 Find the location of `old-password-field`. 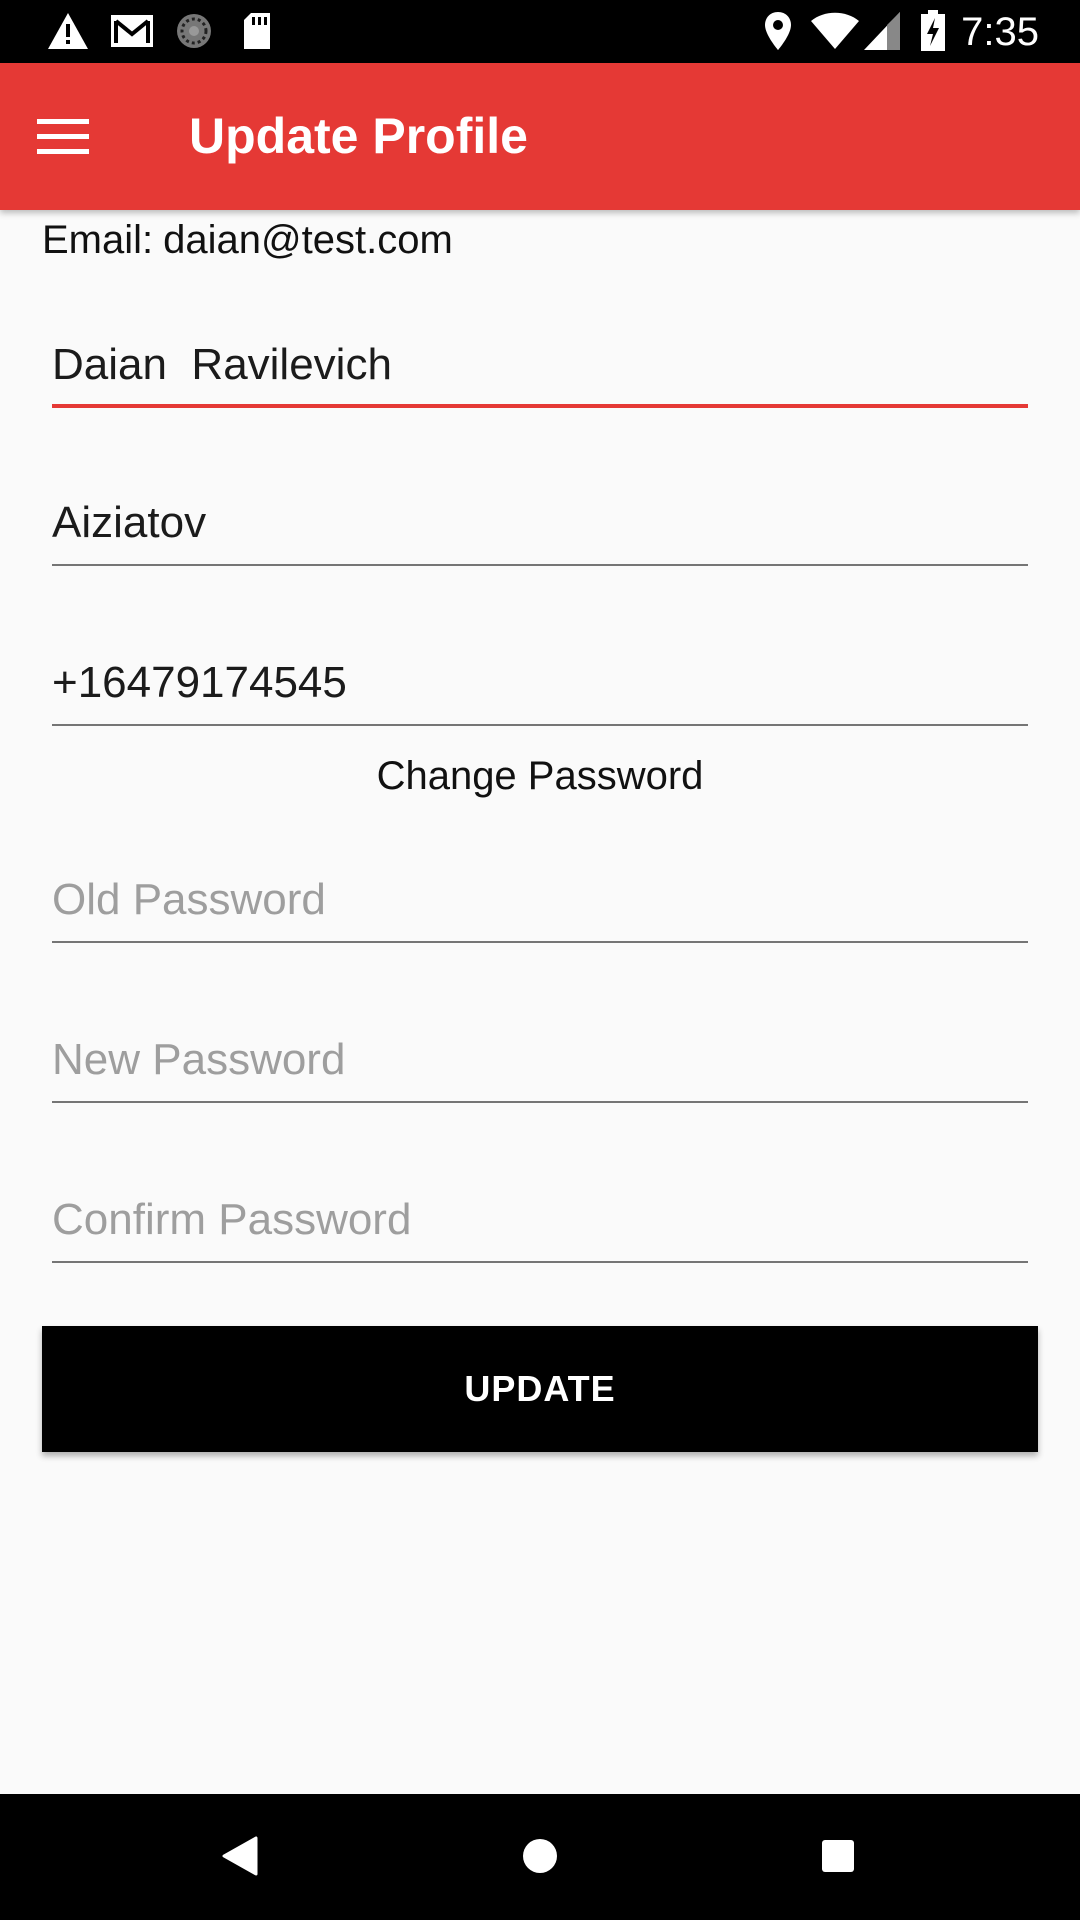

old-password-field is located at coordinates (540, 903).